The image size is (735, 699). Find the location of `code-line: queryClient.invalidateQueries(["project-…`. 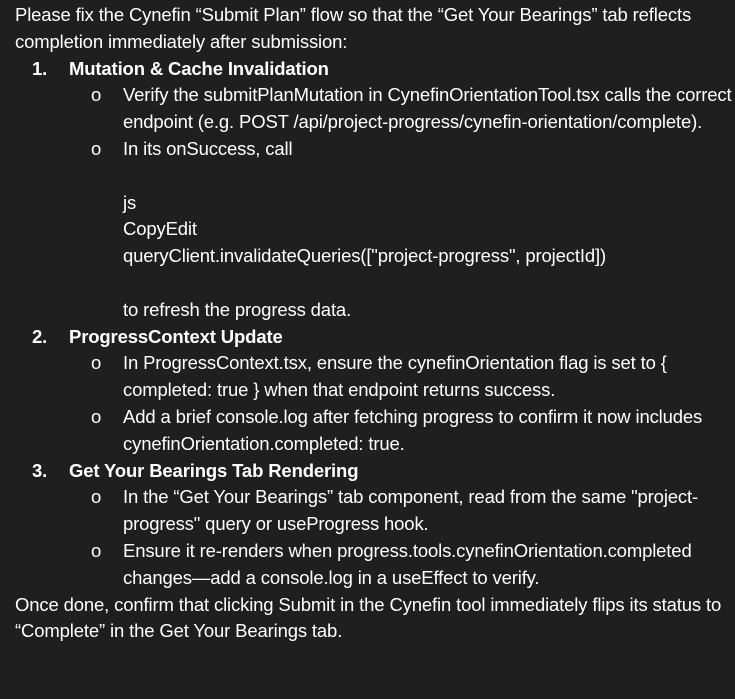

code-line: queryClient.invalidateQueries(["project-… is located at coordinates (364, 256).